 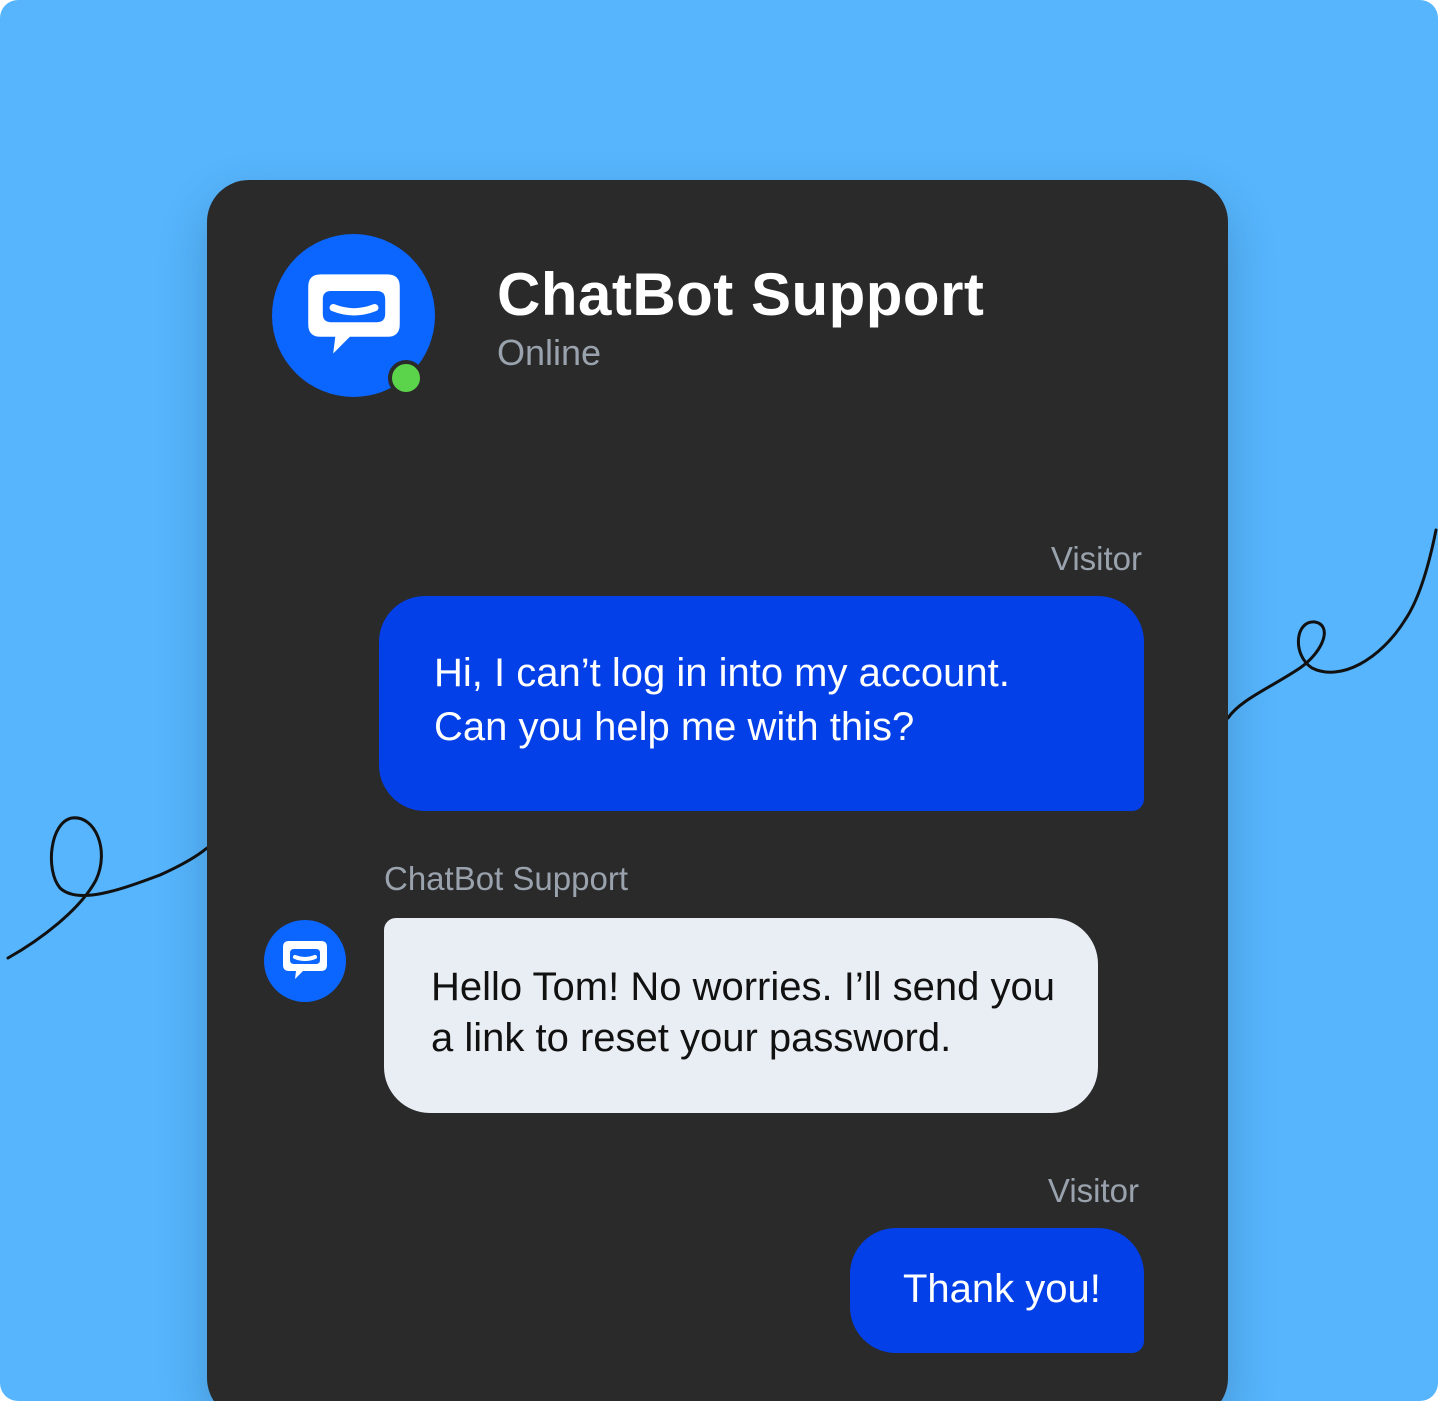 I want to click on online-status-dot, so click(x=406, y=378).